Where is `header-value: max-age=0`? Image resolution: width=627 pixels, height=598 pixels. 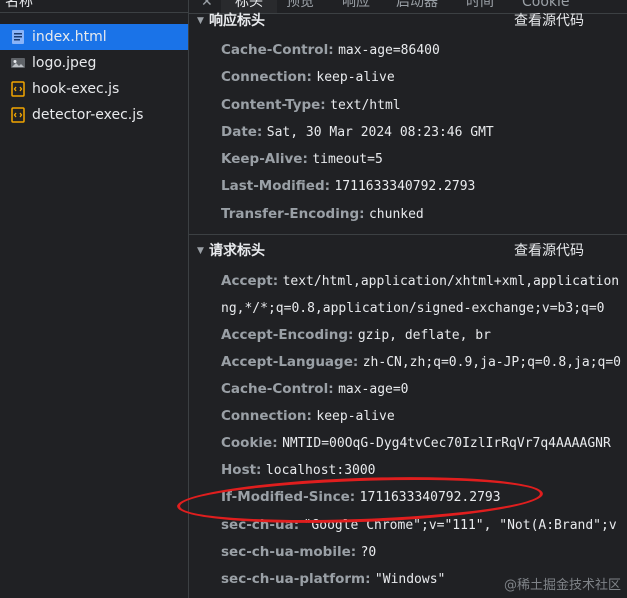 header-value: max-age=0 is located at coordinates (373, 389).